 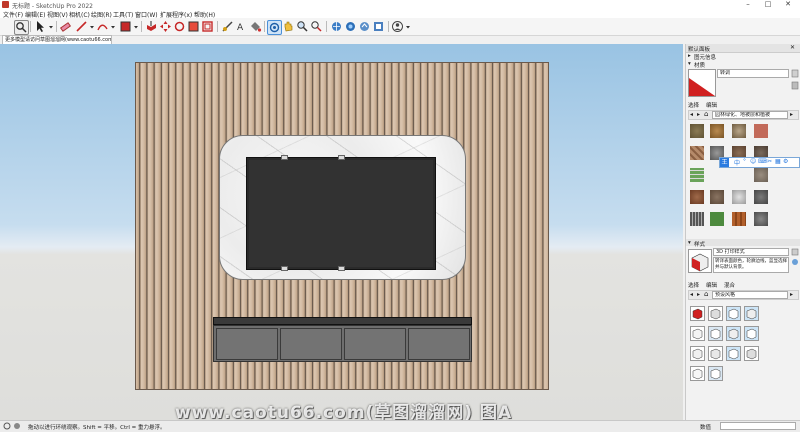 I want to click on pan-hand-icon, so click(x=288, y=26).